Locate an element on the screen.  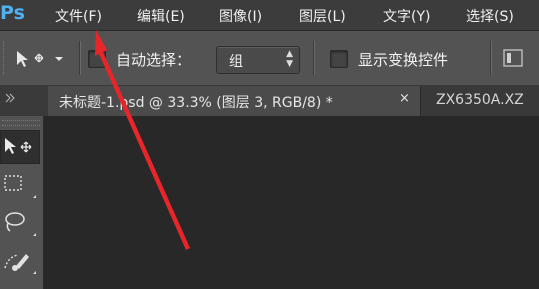
close-icon: × is located at coordinates (404, 98).